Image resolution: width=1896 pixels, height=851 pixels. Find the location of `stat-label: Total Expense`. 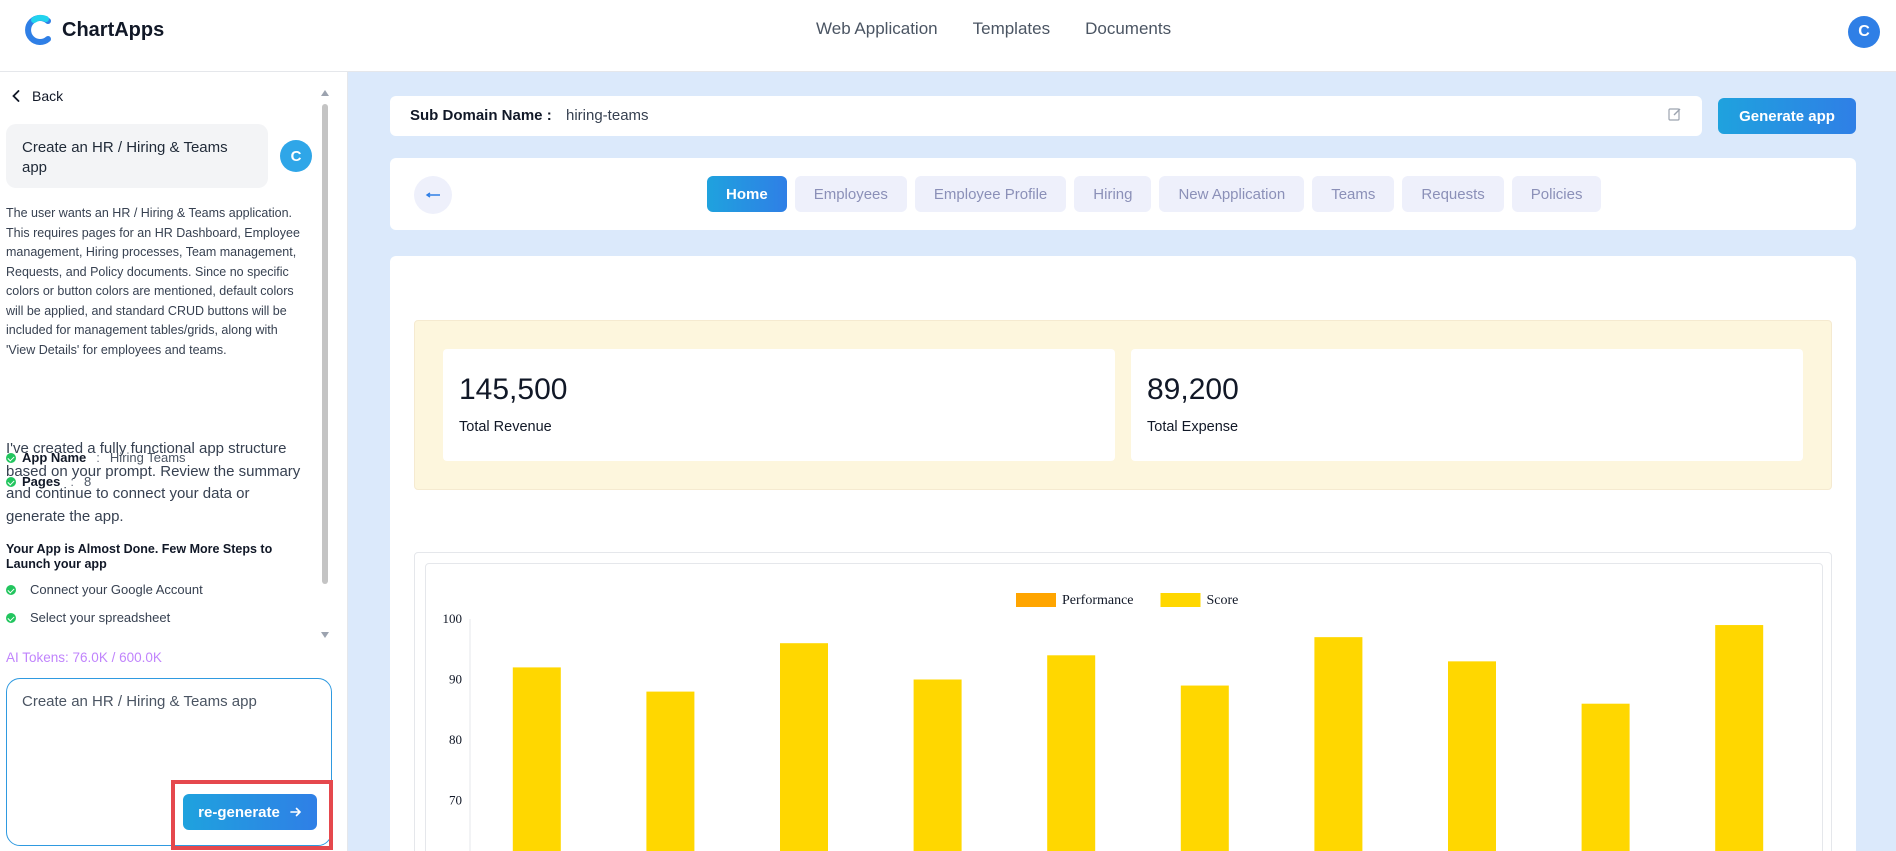

stat-label: Total Expense is located at coordinates (1193, 427).